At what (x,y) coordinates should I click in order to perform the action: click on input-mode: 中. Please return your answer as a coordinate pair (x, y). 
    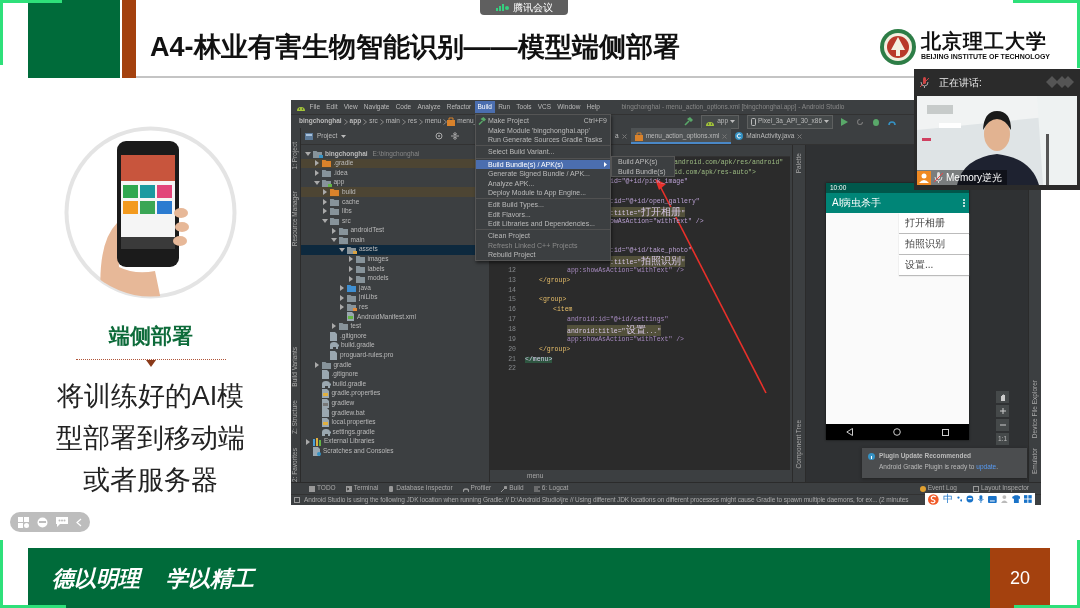
    Looking at the image, I should click on (947, 499).